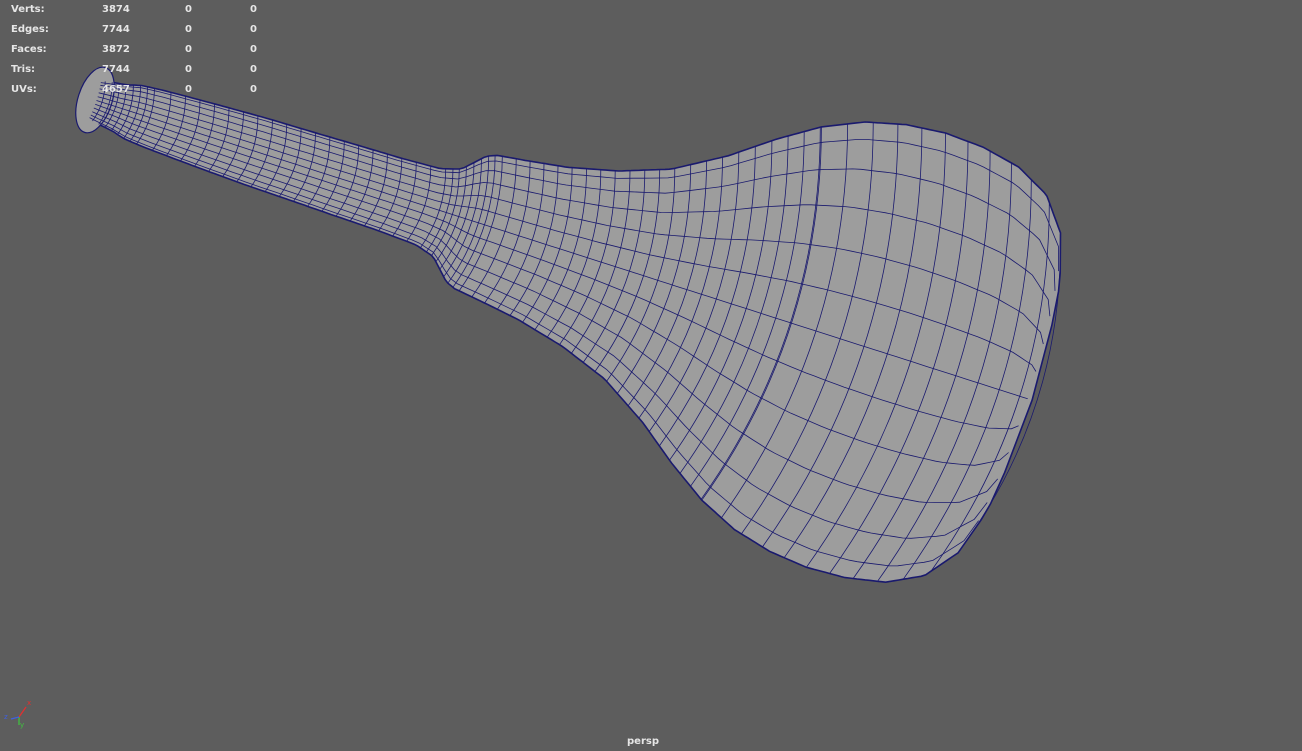 The image size is (1302, 751). I want to click on hud-row-uvs: UVs: 4657 0 0, so click(141, 90).